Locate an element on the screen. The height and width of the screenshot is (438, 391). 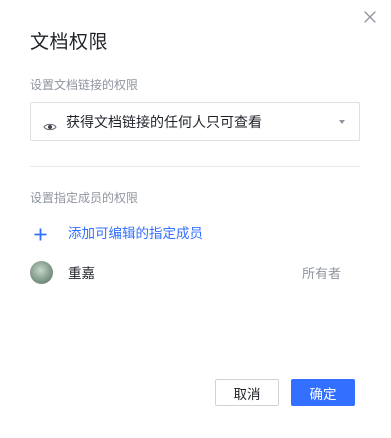
member-permission-label: 设置指定成员的权限 is located at coordinates (84, 198).